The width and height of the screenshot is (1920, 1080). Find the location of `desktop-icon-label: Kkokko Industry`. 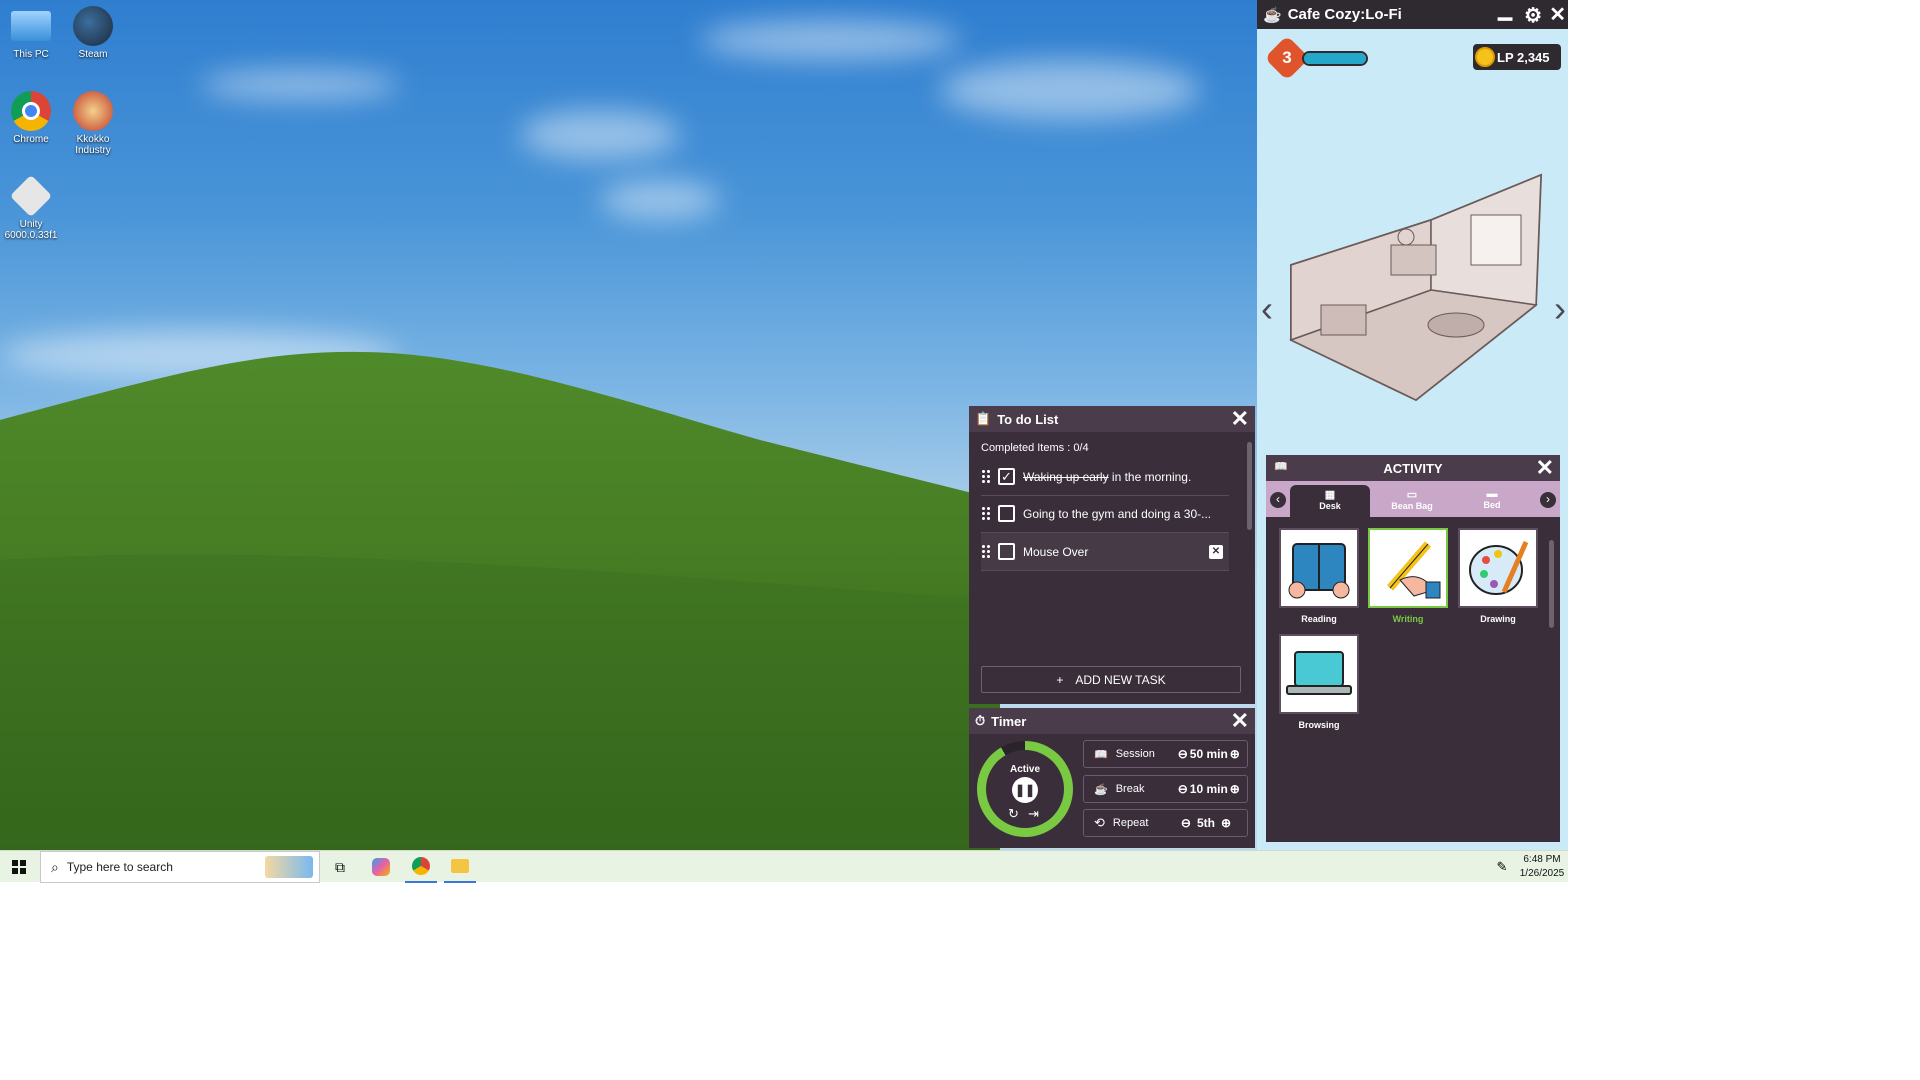

desktop-icon-label: Kkokko Industry is located at coordinates (93, 145).